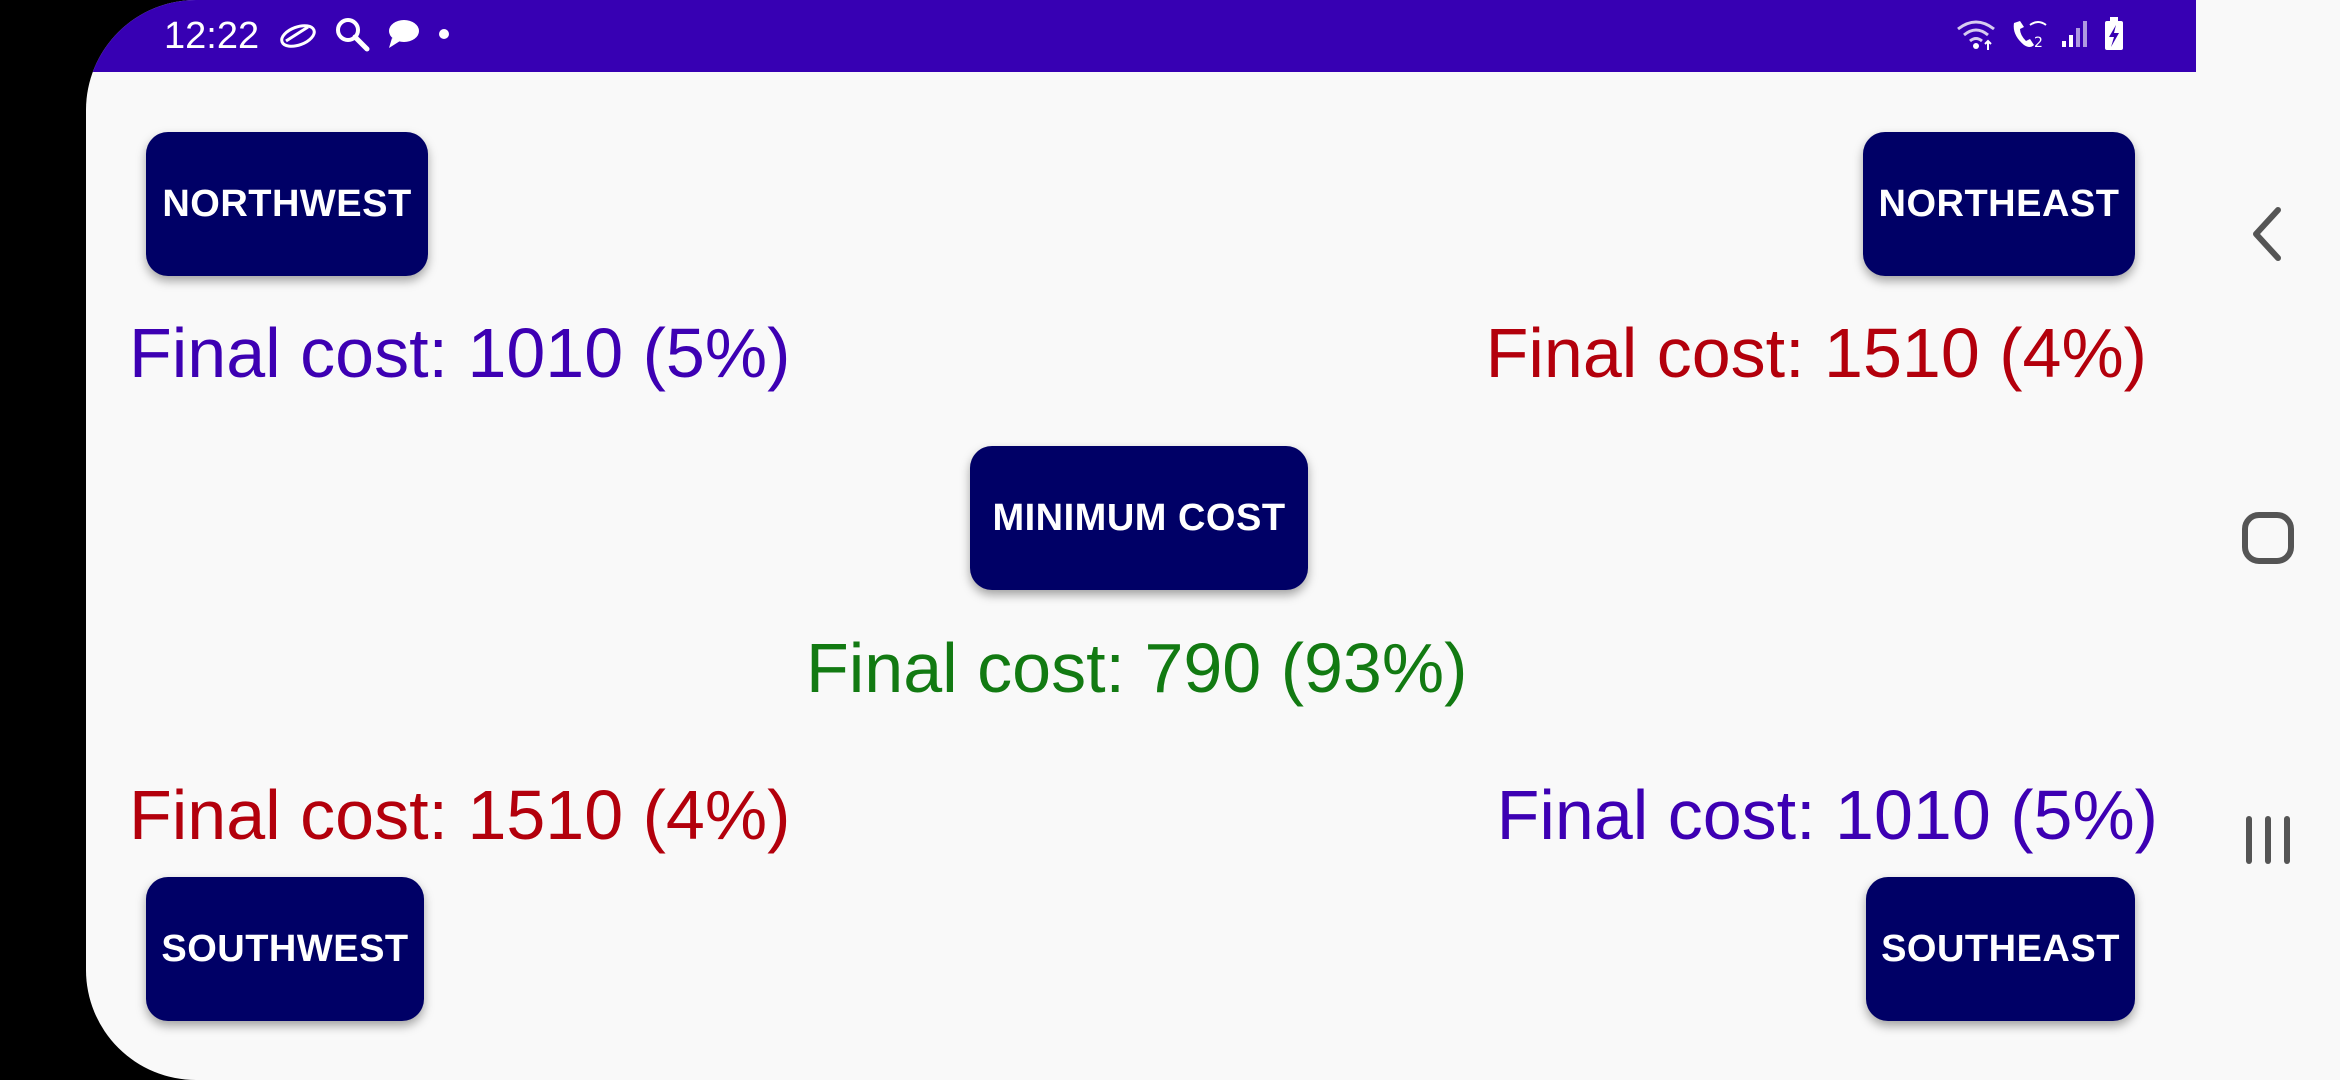  Describe the element at coordinates (444, 36) in the screenshot. I see `dot-icon` at that location.